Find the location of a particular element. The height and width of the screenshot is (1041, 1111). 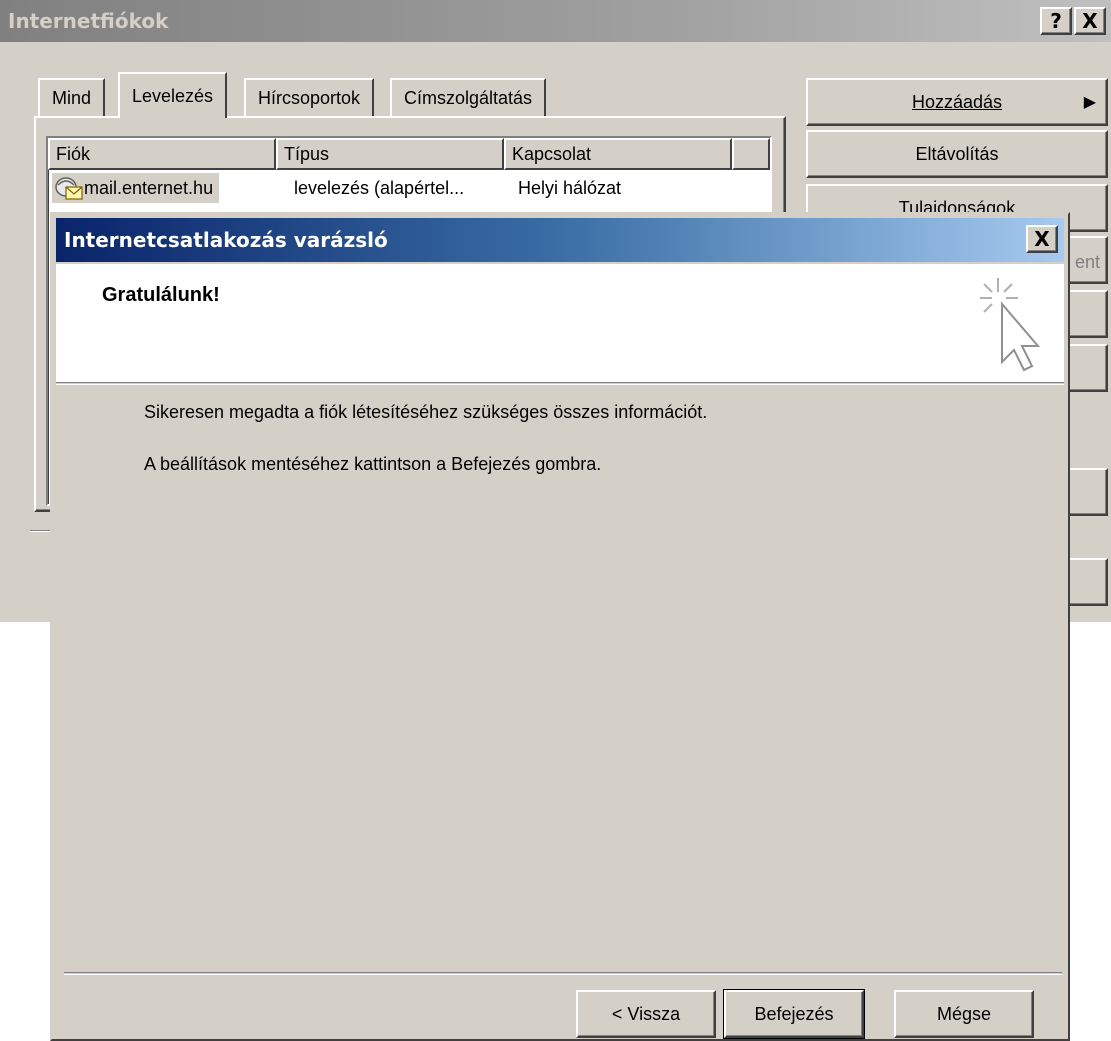

mail-account-icon is located at coordinates (69, 188).